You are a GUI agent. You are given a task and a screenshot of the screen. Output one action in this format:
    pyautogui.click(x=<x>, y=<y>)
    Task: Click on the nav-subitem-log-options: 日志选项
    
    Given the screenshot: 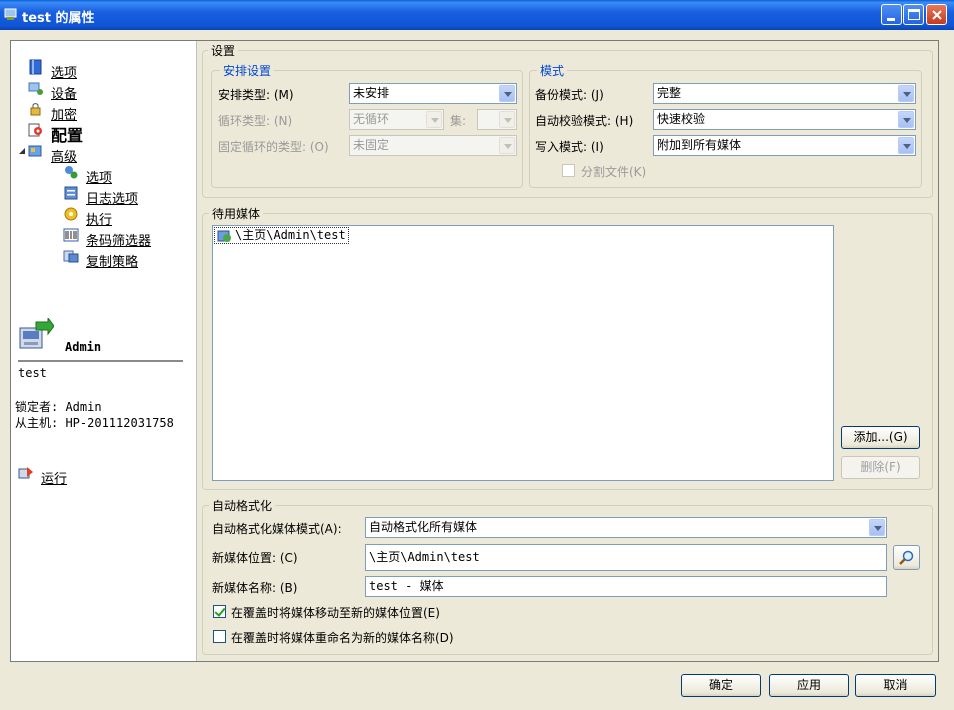 What is the action you would take?
    pyautogui.click(x=112, y=197)
    